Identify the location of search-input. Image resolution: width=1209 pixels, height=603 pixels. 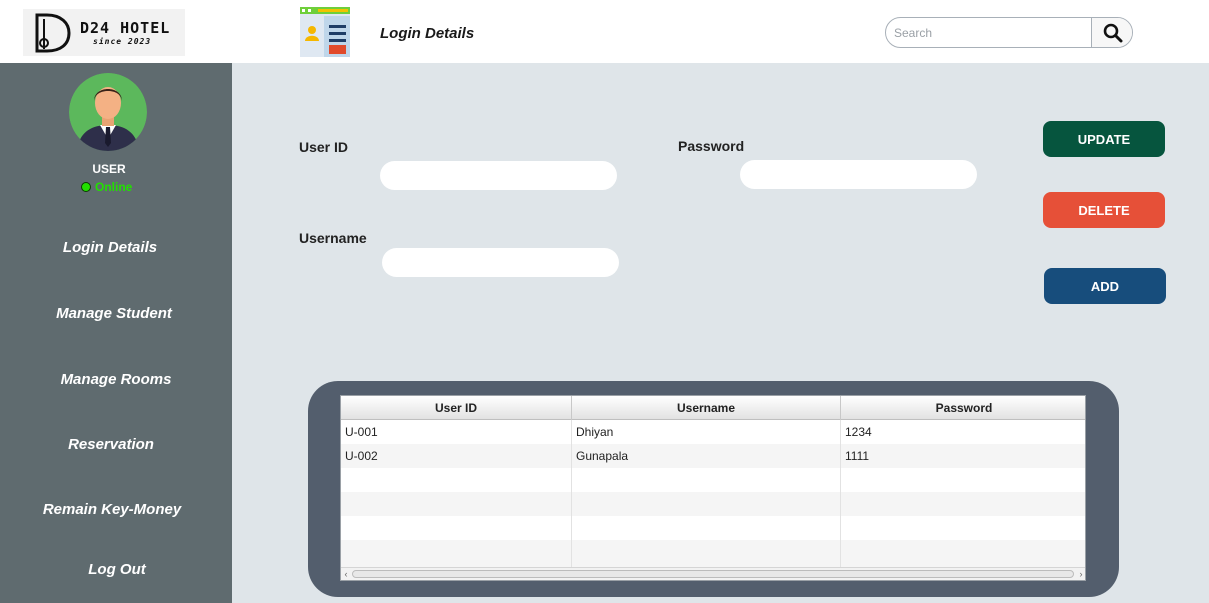
(988, 32).